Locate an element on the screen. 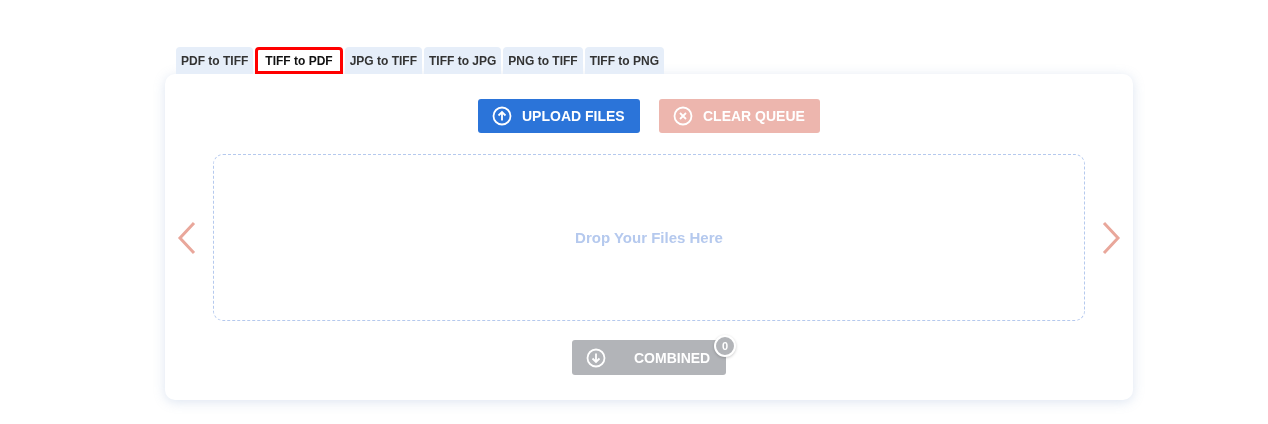 The height and width of the screenshot is (424, 1268). tab: TIFF to PNG is located at coordinates (624, 60).